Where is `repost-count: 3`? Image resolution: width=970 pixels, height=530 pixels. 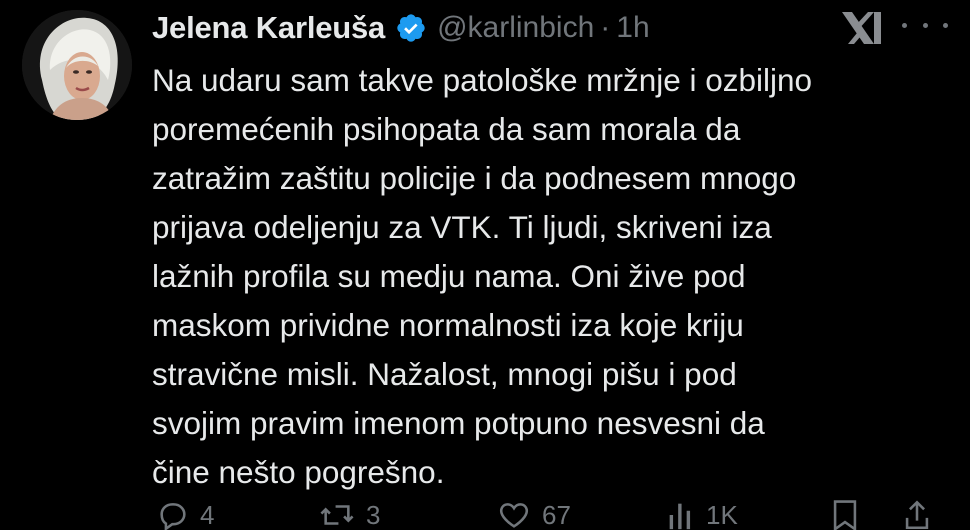 repost-count: 3 is located at coordinates (373, 514).